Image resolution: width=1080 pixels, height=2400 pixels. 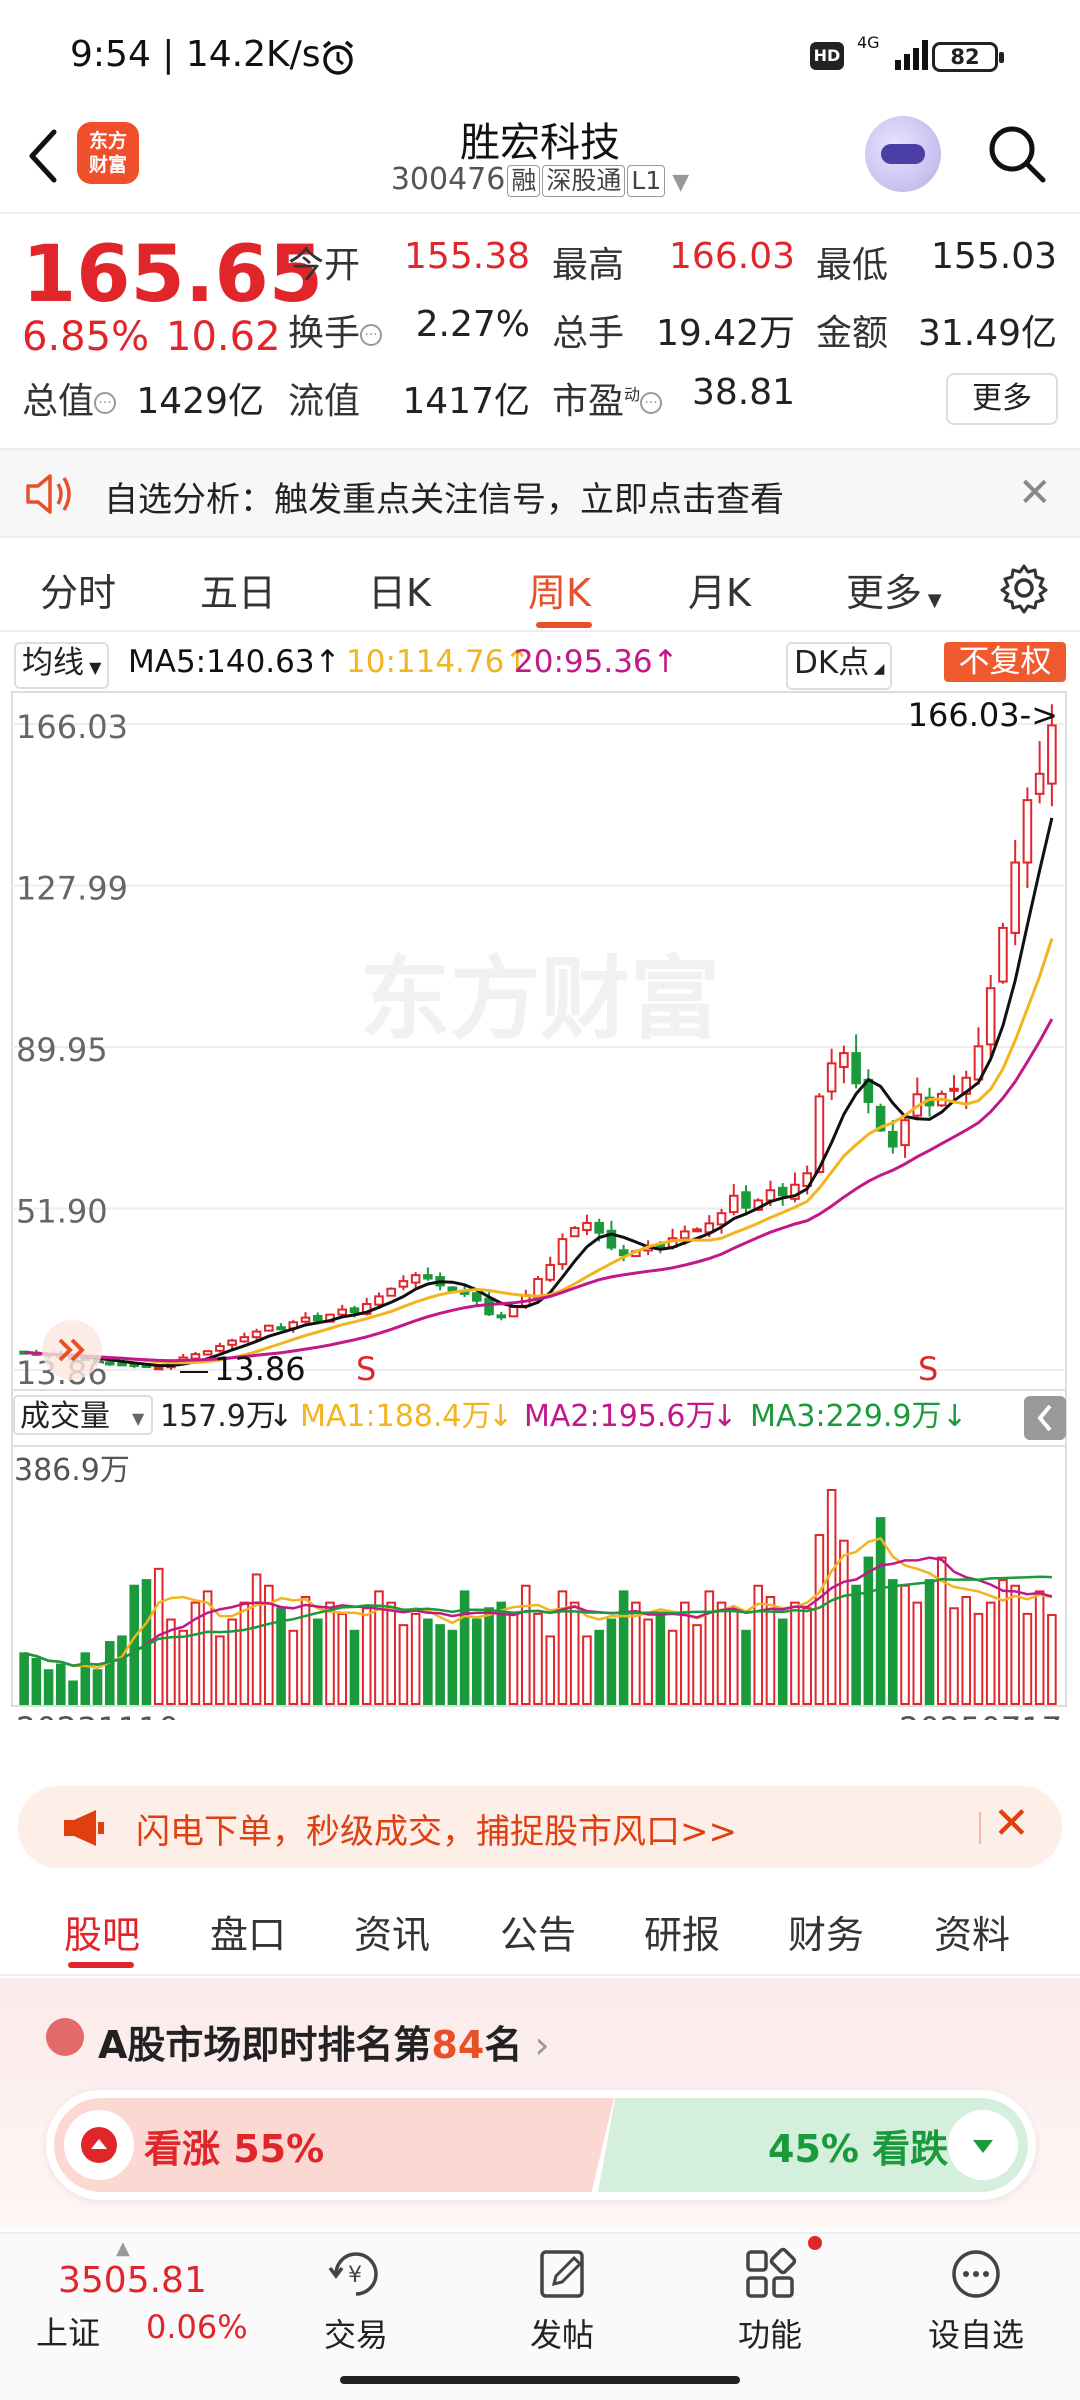 What do you see at coordinates (356, 2301) in the screenshot?
I see `nav-trade: ¥ 交易` at bounding box center [356, 2301].